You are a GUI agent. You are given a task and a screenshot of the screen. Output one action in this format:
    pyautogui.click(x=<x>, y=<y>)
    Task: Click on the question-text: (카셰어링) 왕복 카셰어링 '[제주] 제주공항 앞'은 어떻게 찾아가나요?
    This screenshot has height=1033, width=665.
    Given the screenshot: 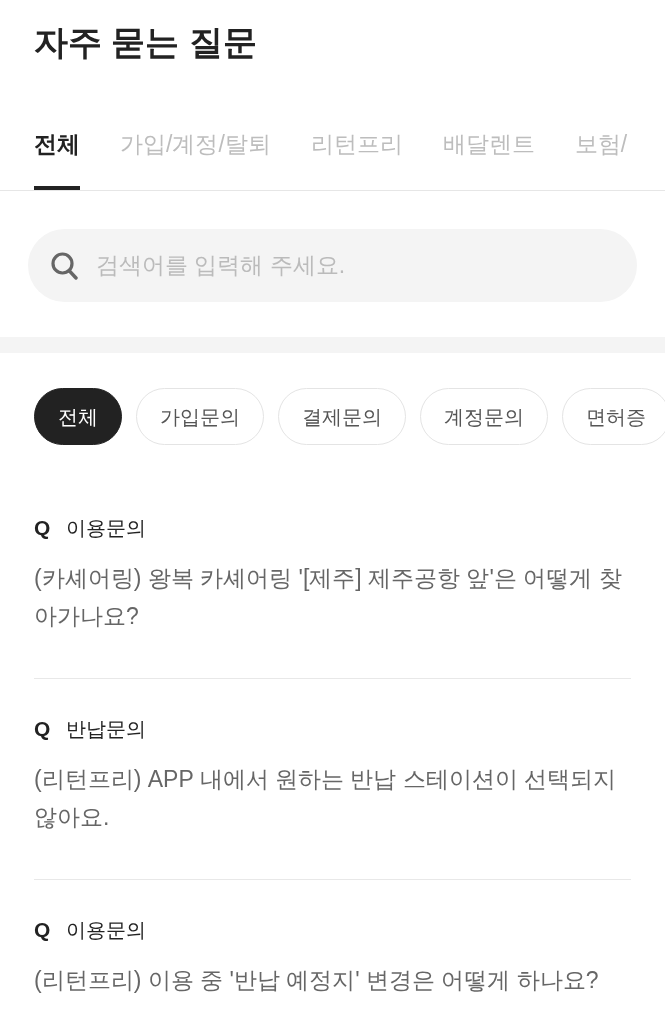 What is the action you would take?
    pyautogui.click(x=332, y=597)
    